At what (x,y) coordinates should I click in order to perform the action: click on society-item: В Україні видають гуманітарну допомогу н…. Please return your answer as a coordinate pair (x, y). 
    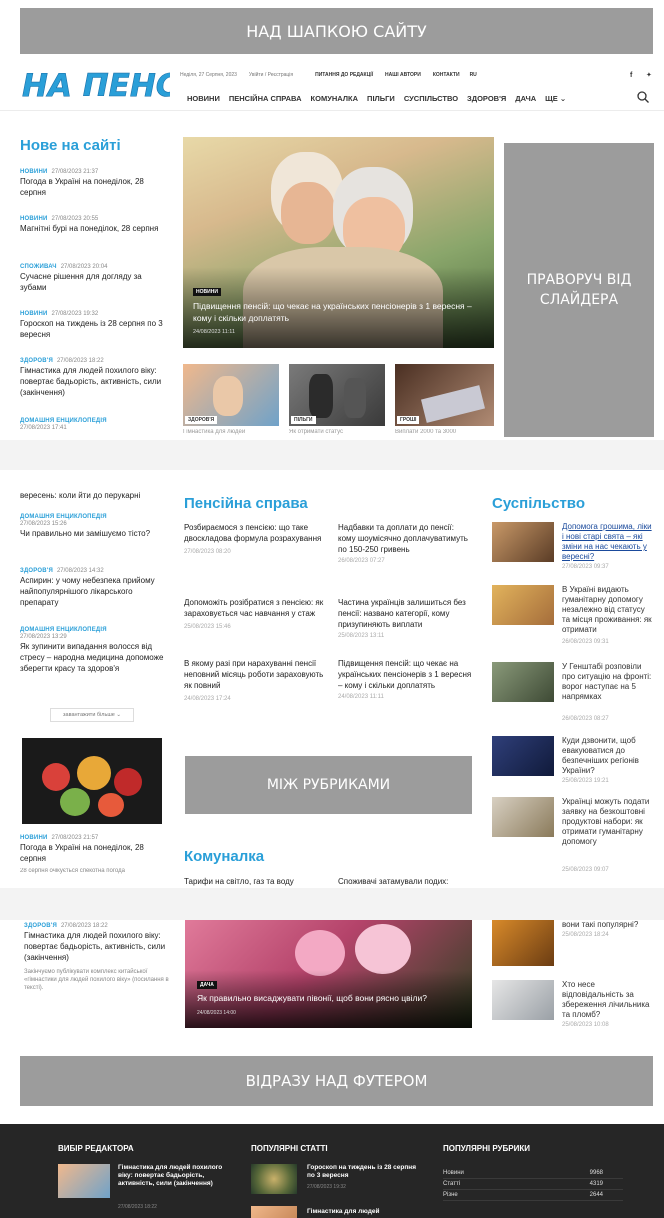
    Looking at the image, I should click on (573, 617).